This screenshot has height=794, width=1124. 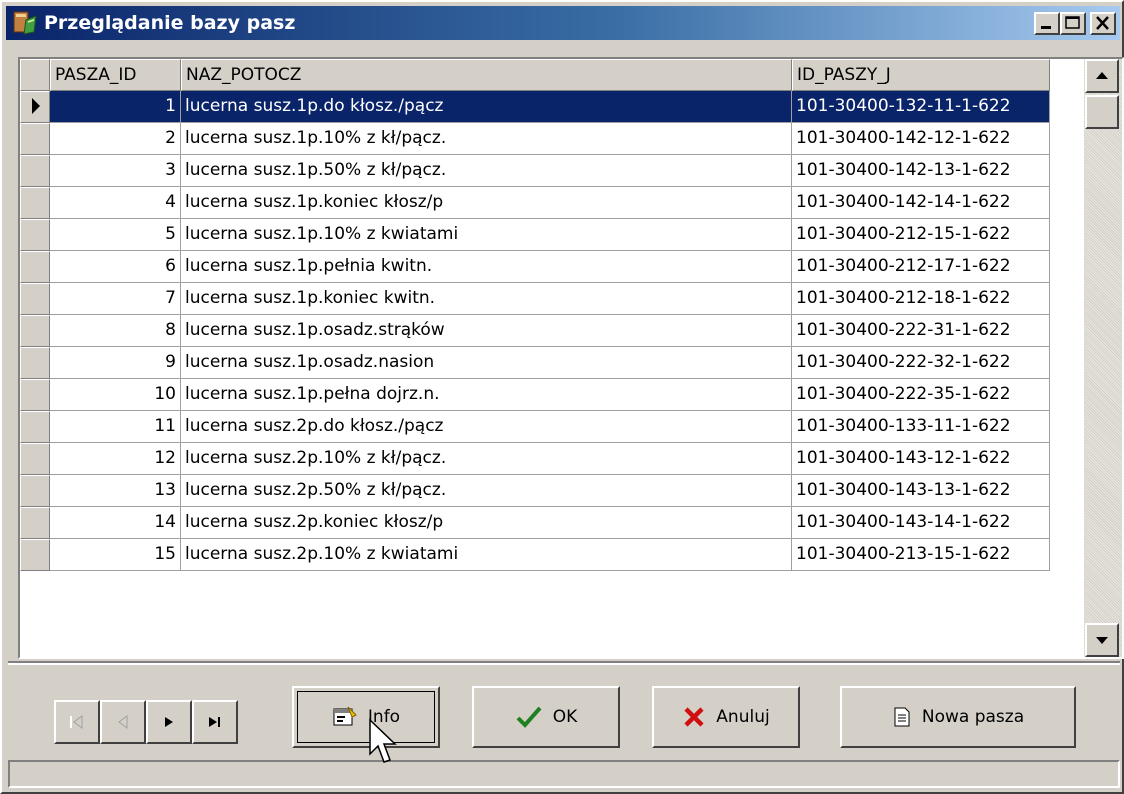 I want to click on cell-id-paszy-j: 101-30400-213-15-1-622, so click(x=921, y=555).